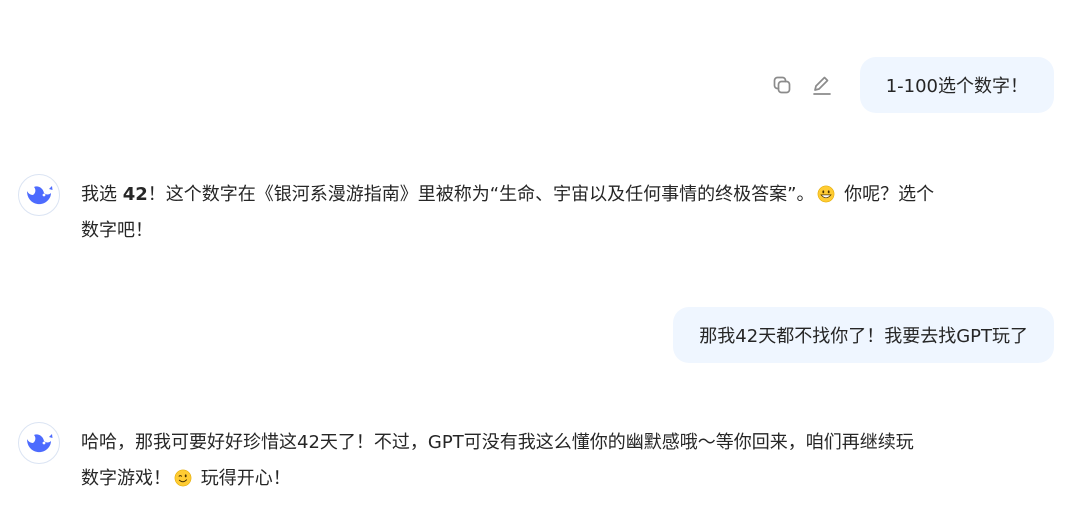  What do you see at coordinates (802, 85) in the screenshot?
I see `message-actions` at bounding box center [802, 85].